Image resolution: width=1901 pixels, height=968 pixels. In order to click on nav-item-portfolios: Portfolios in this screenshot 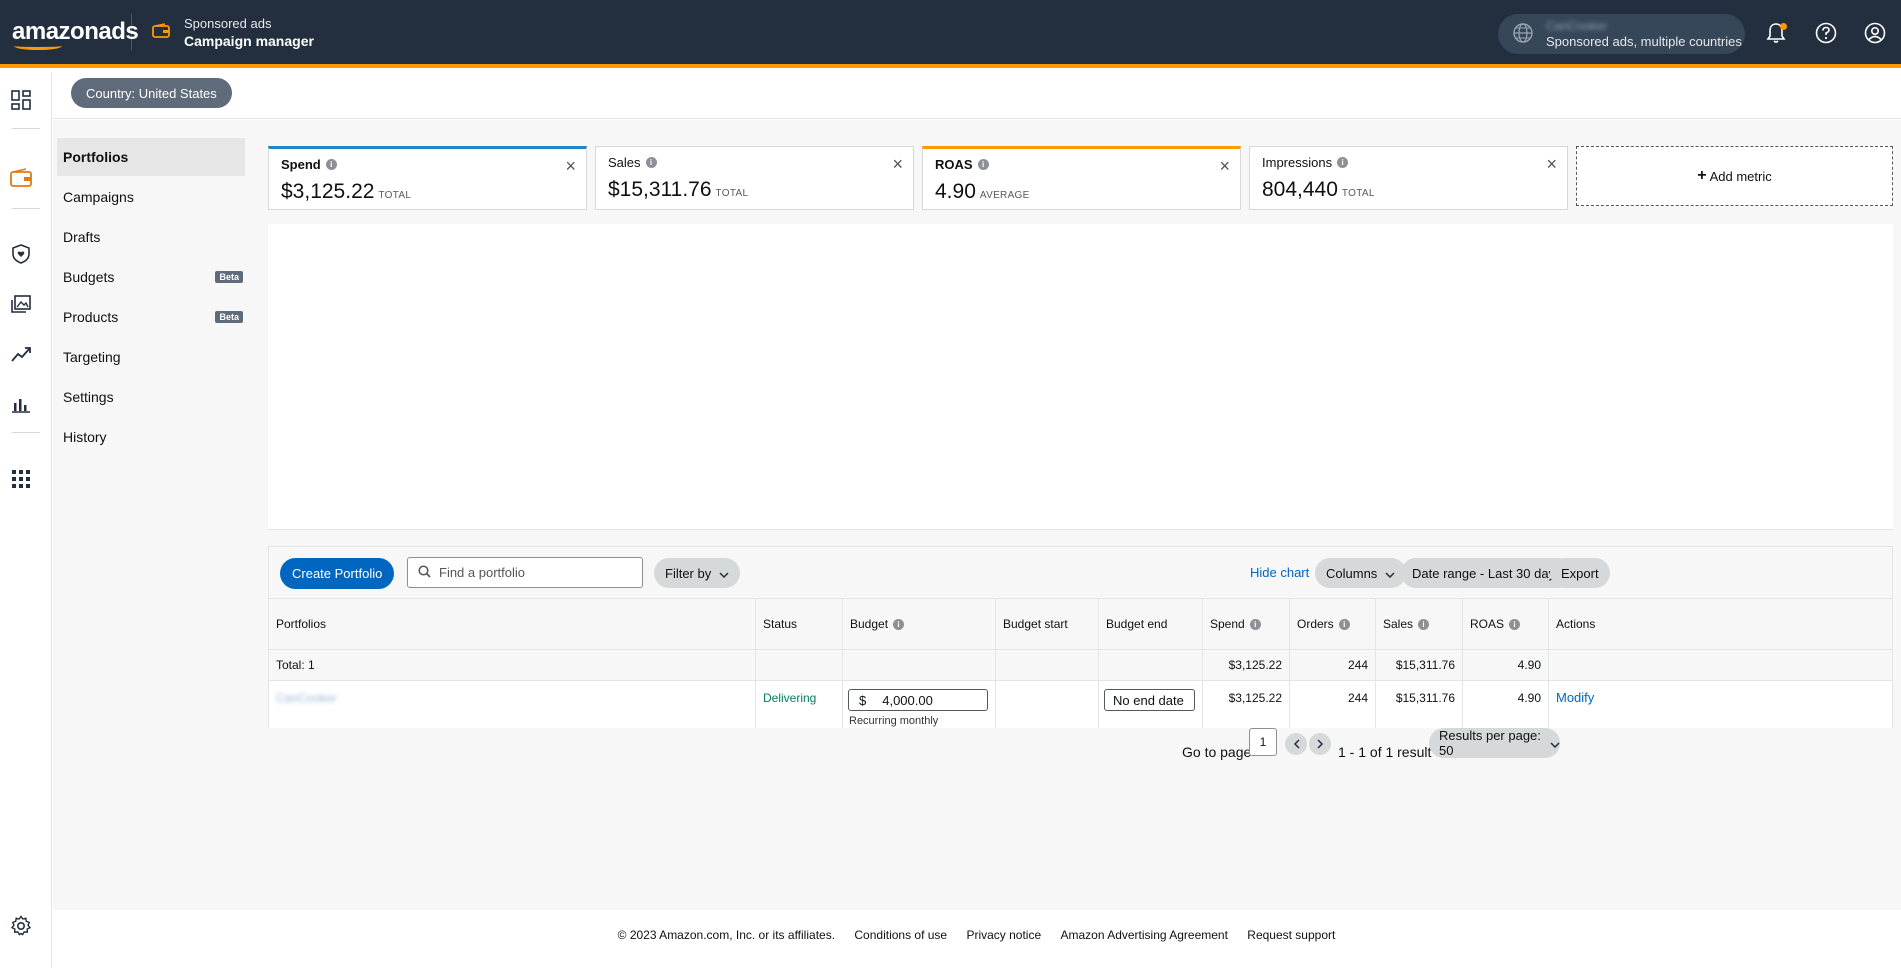, I will do `click(151, 157)`.